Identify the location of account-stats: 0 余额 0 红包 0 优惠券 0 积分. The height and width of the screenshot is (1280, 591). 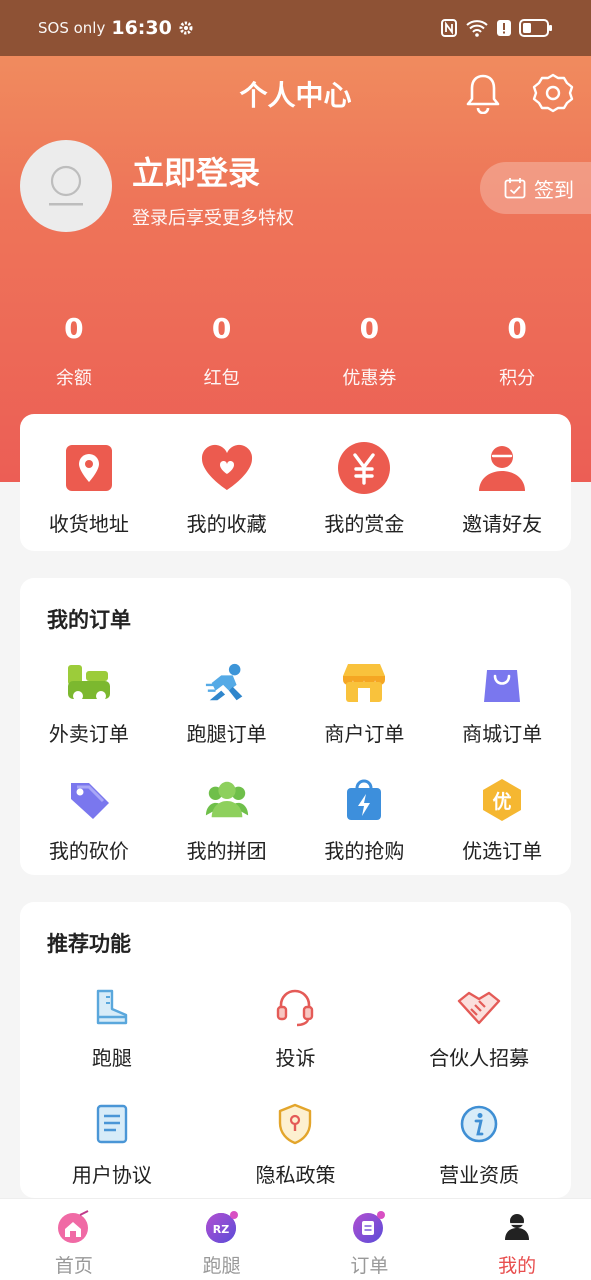
(295, 352).